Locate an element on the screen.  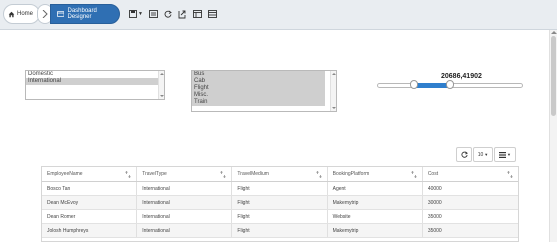
column-header-label: EmployeeName is located at coordinates (65, 174).